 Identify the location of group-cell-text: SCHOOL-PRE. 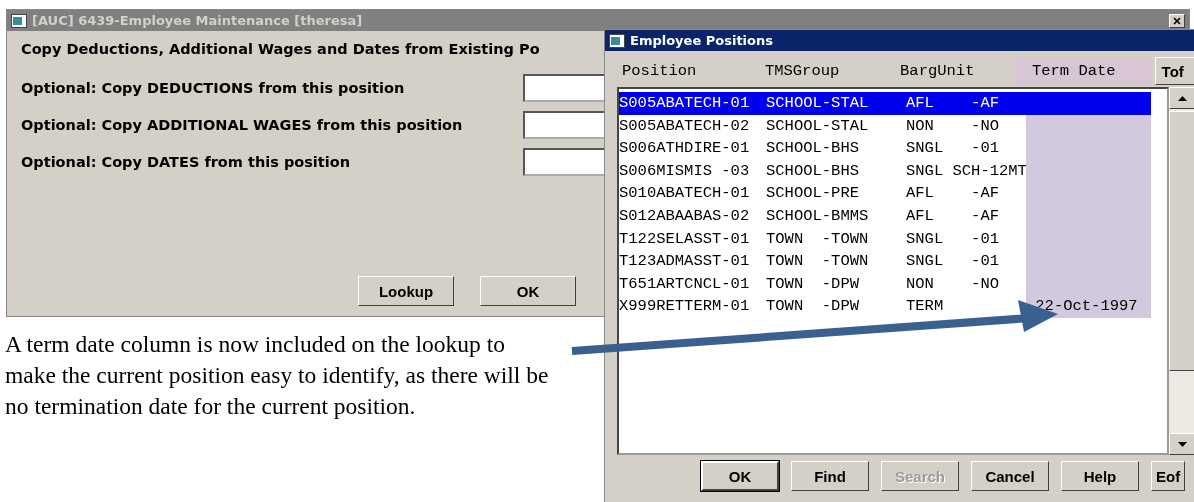
(813, 194).